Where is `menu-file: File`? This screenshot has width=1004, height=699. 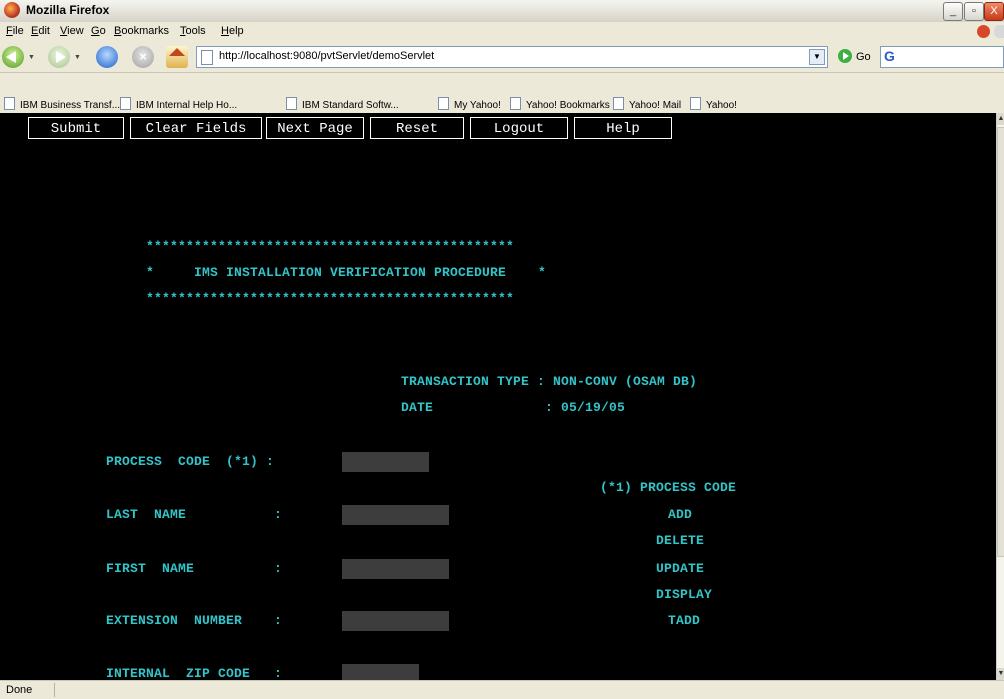
menu-file: File is located at coordinates (15, 31).